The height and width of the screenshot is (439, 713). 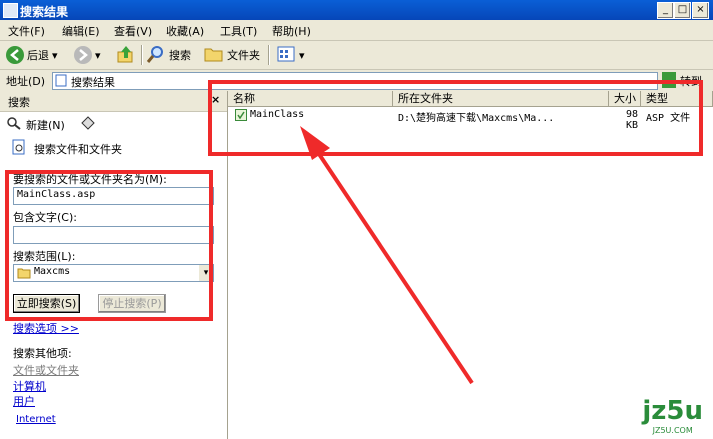 I want to click on site-watermark: jz5u JZ5U.COM, so click(x=672, y=415).